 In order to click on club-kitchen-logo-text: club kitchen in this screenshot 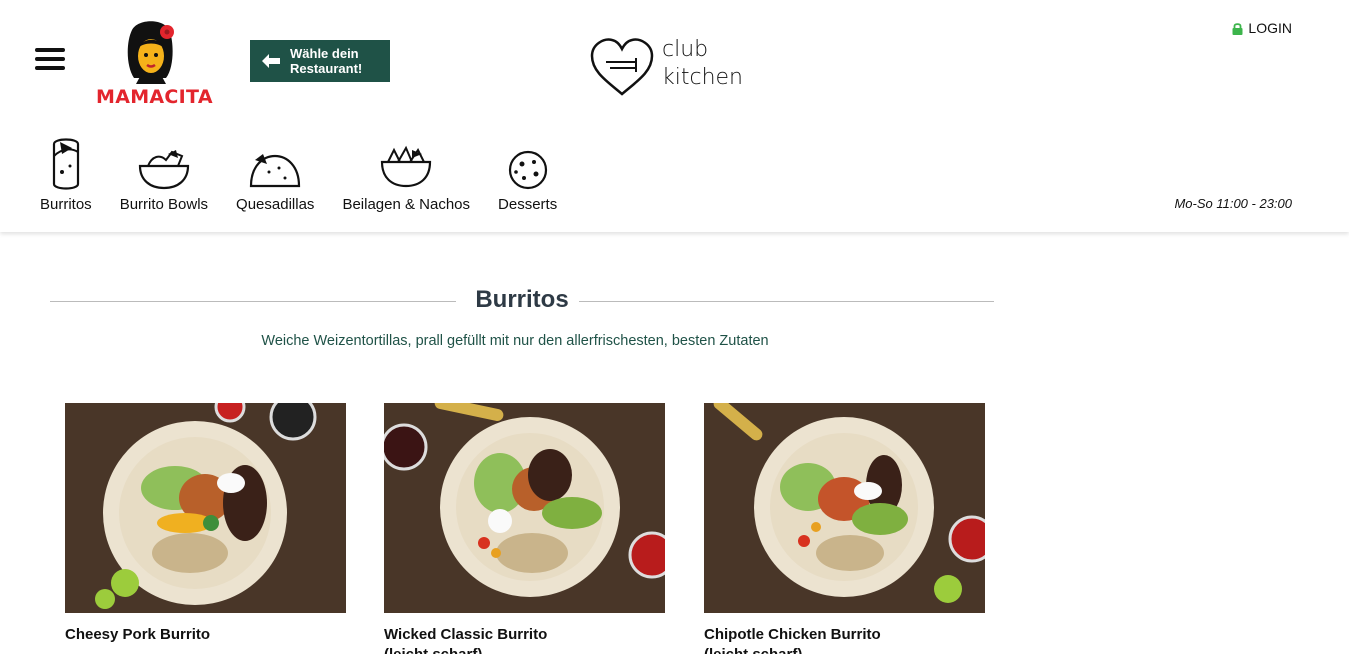, I will do `click(702, 64)`.